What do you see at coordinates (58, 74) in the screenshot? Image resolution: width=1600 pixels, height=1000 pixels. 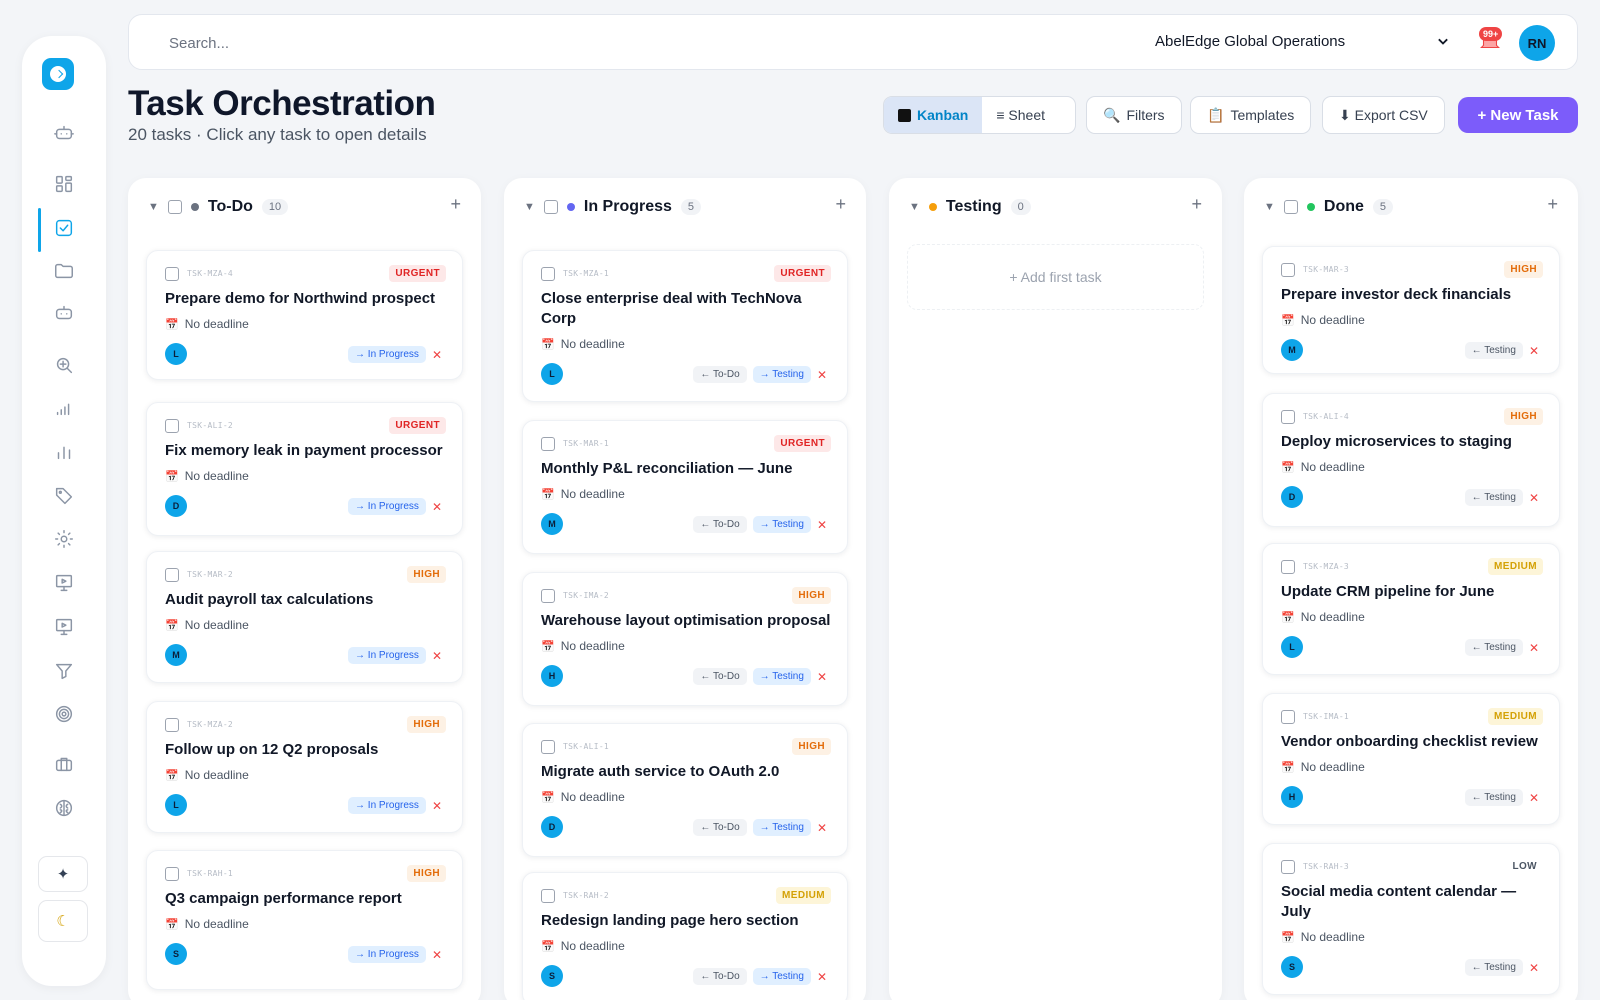 I see `app-logo-icon` at bounding box center [58, 74].